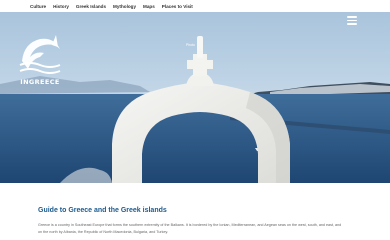 Image resolution: width=390 pixels, height=240 pixels. I want to click on menu-bar-top, so click(352, 17).